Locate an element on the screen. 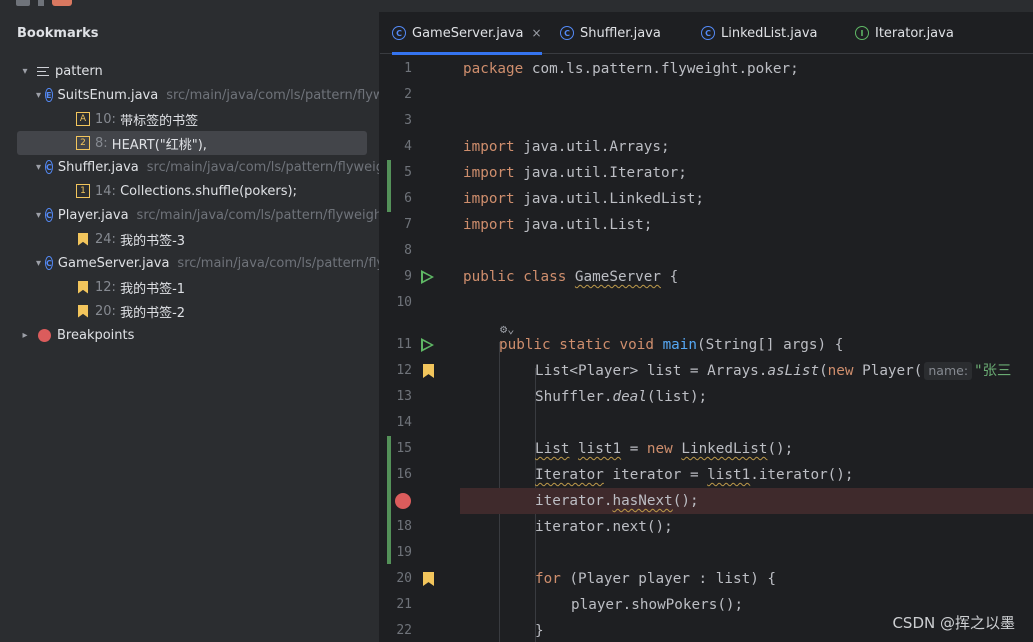 This screenshot has height=642, width=1033. bookmark-text: HEART("红桃"), is located at coordinates (159, 145).